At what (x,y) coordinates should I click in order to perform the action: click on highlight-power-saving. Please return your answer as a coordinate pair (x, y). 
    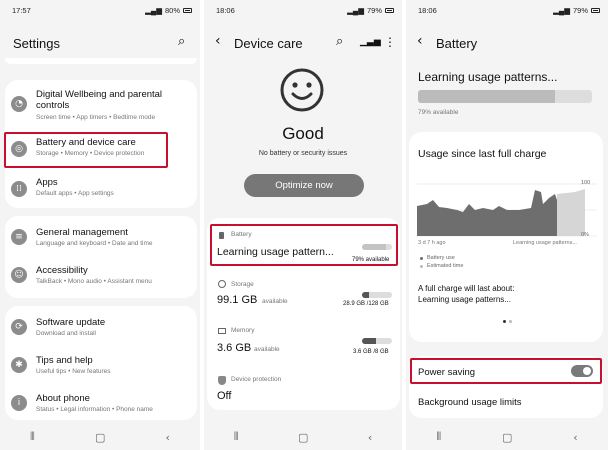
    Looking at the image, I should click on (506, 371).